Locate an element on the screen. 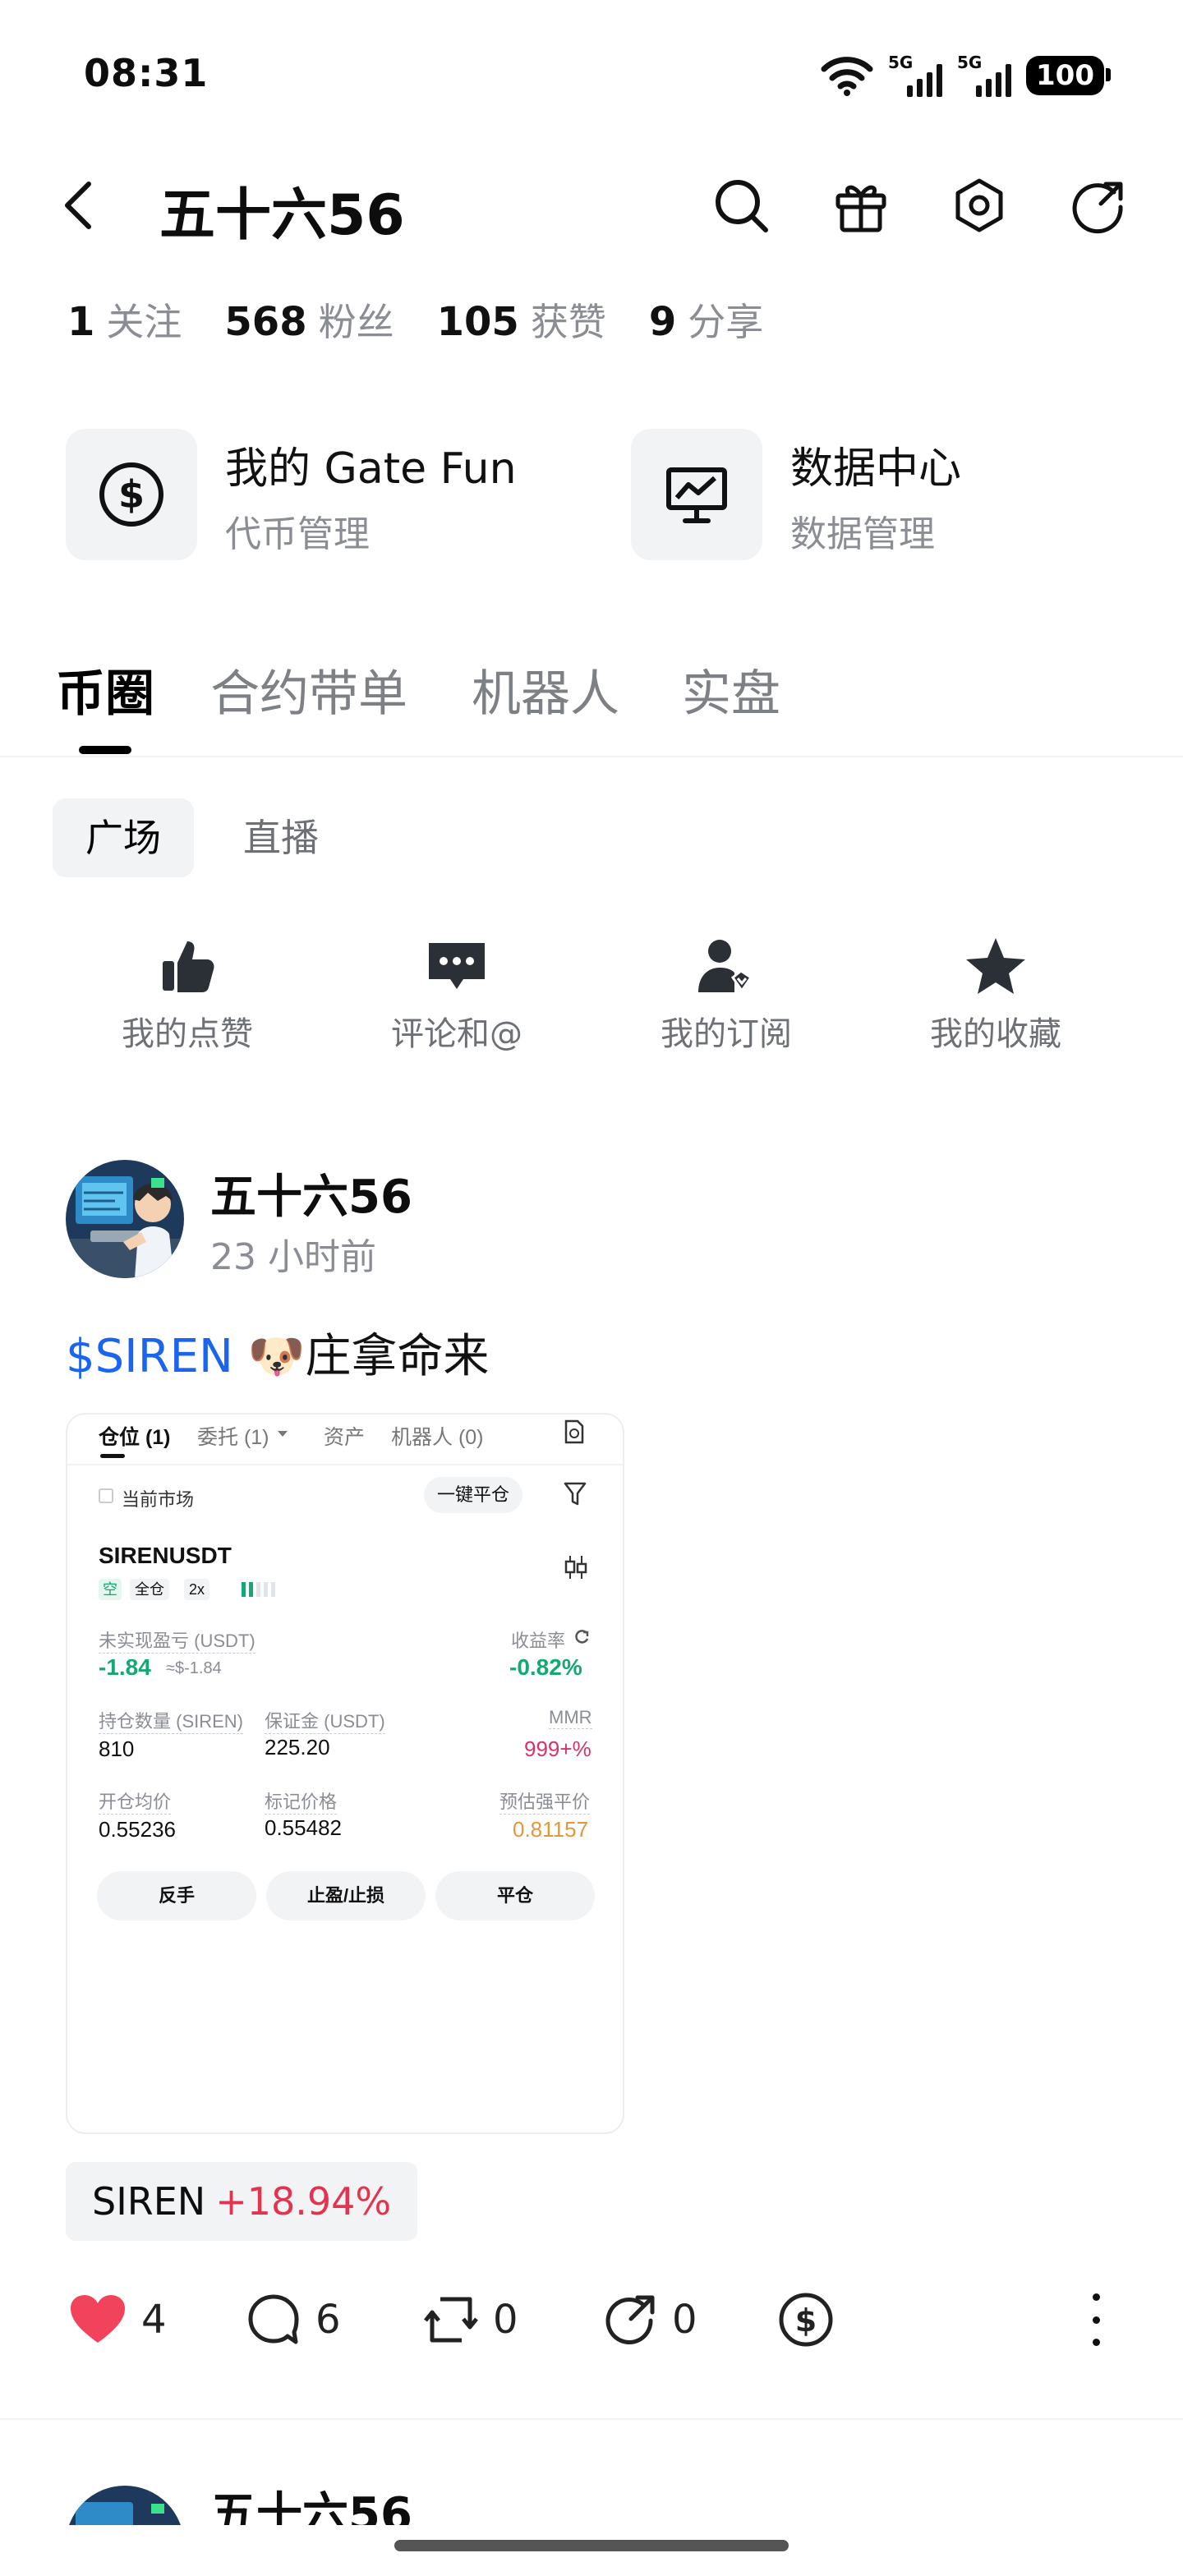 This screenshot has width=1183, height=2576. post-divider is located at coordinates (591, 2419).